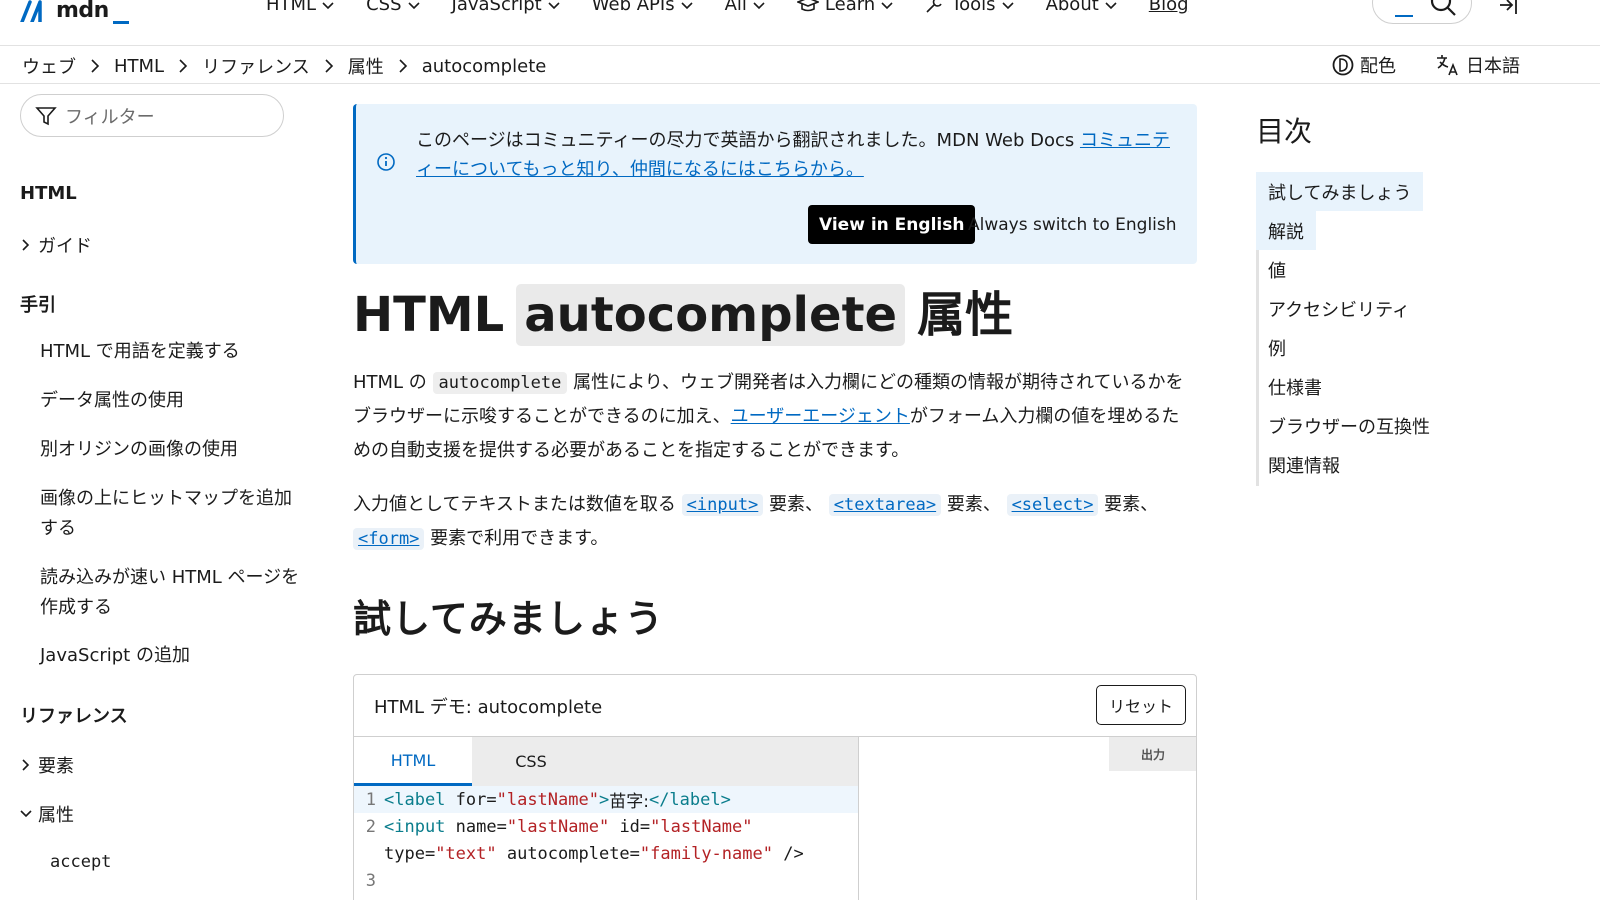 This screenshot has height=900, width=1600. I want to click on sidebar-item-add-javascript: JavaScript の追加, so click(170, 656).